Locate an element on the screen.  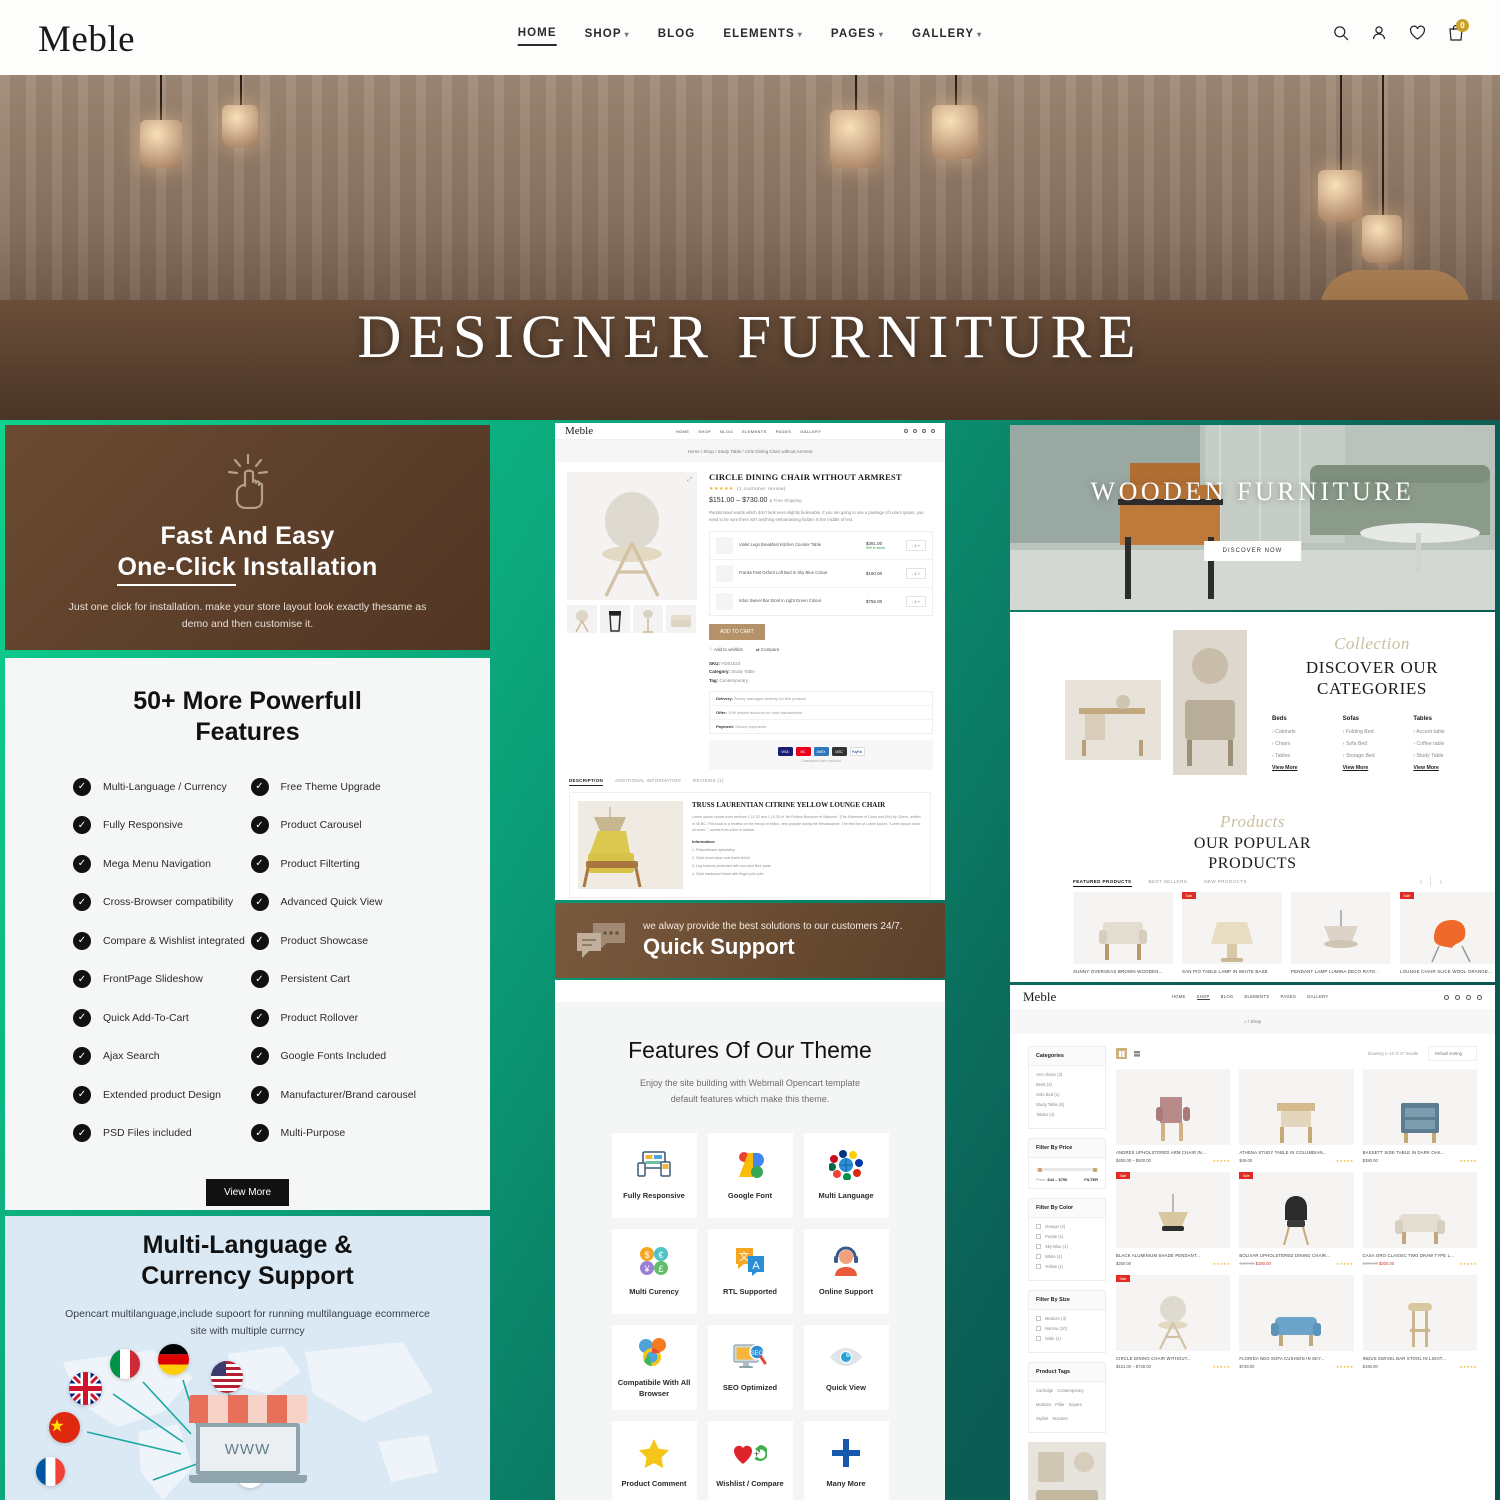
sidebar-category-link: Arm chairs (3) is located at coordinates (1067, 1074).